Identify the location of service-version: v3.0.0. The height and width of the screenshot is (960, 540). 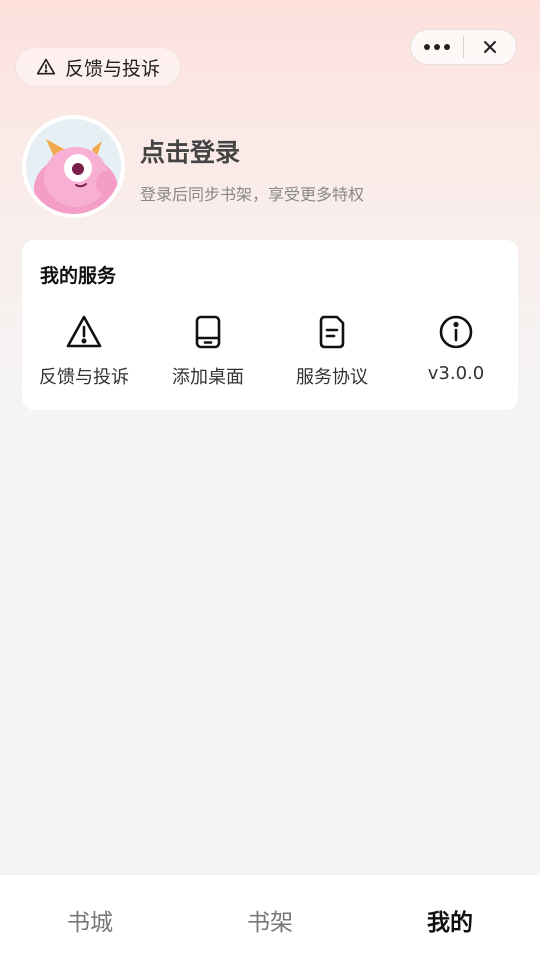
(456, 351).